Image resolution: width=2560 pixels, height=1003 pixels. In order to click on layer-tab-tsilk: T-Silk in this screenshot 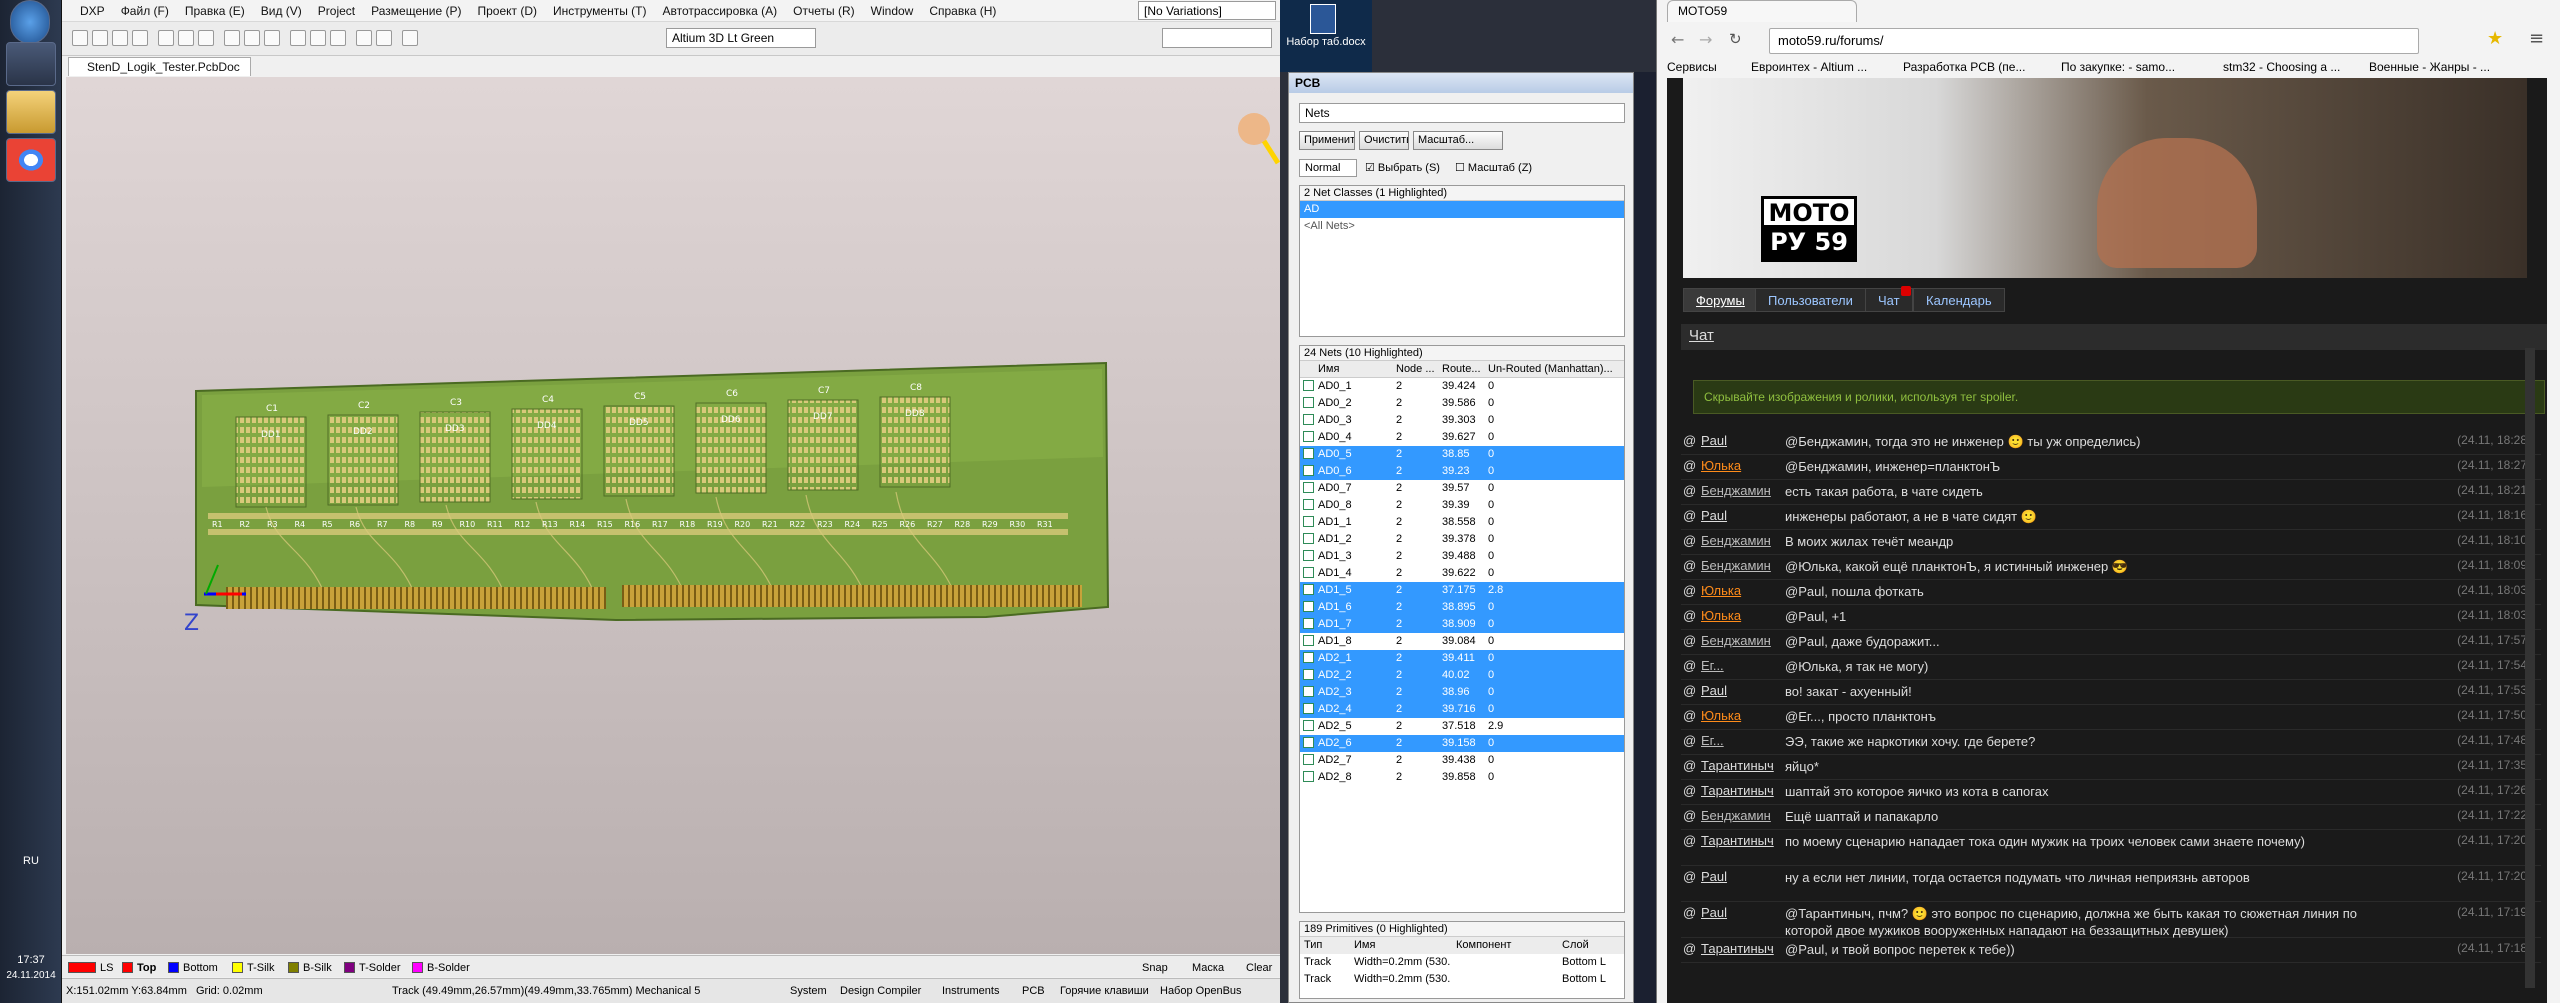, I will do `click(253, 967)`.